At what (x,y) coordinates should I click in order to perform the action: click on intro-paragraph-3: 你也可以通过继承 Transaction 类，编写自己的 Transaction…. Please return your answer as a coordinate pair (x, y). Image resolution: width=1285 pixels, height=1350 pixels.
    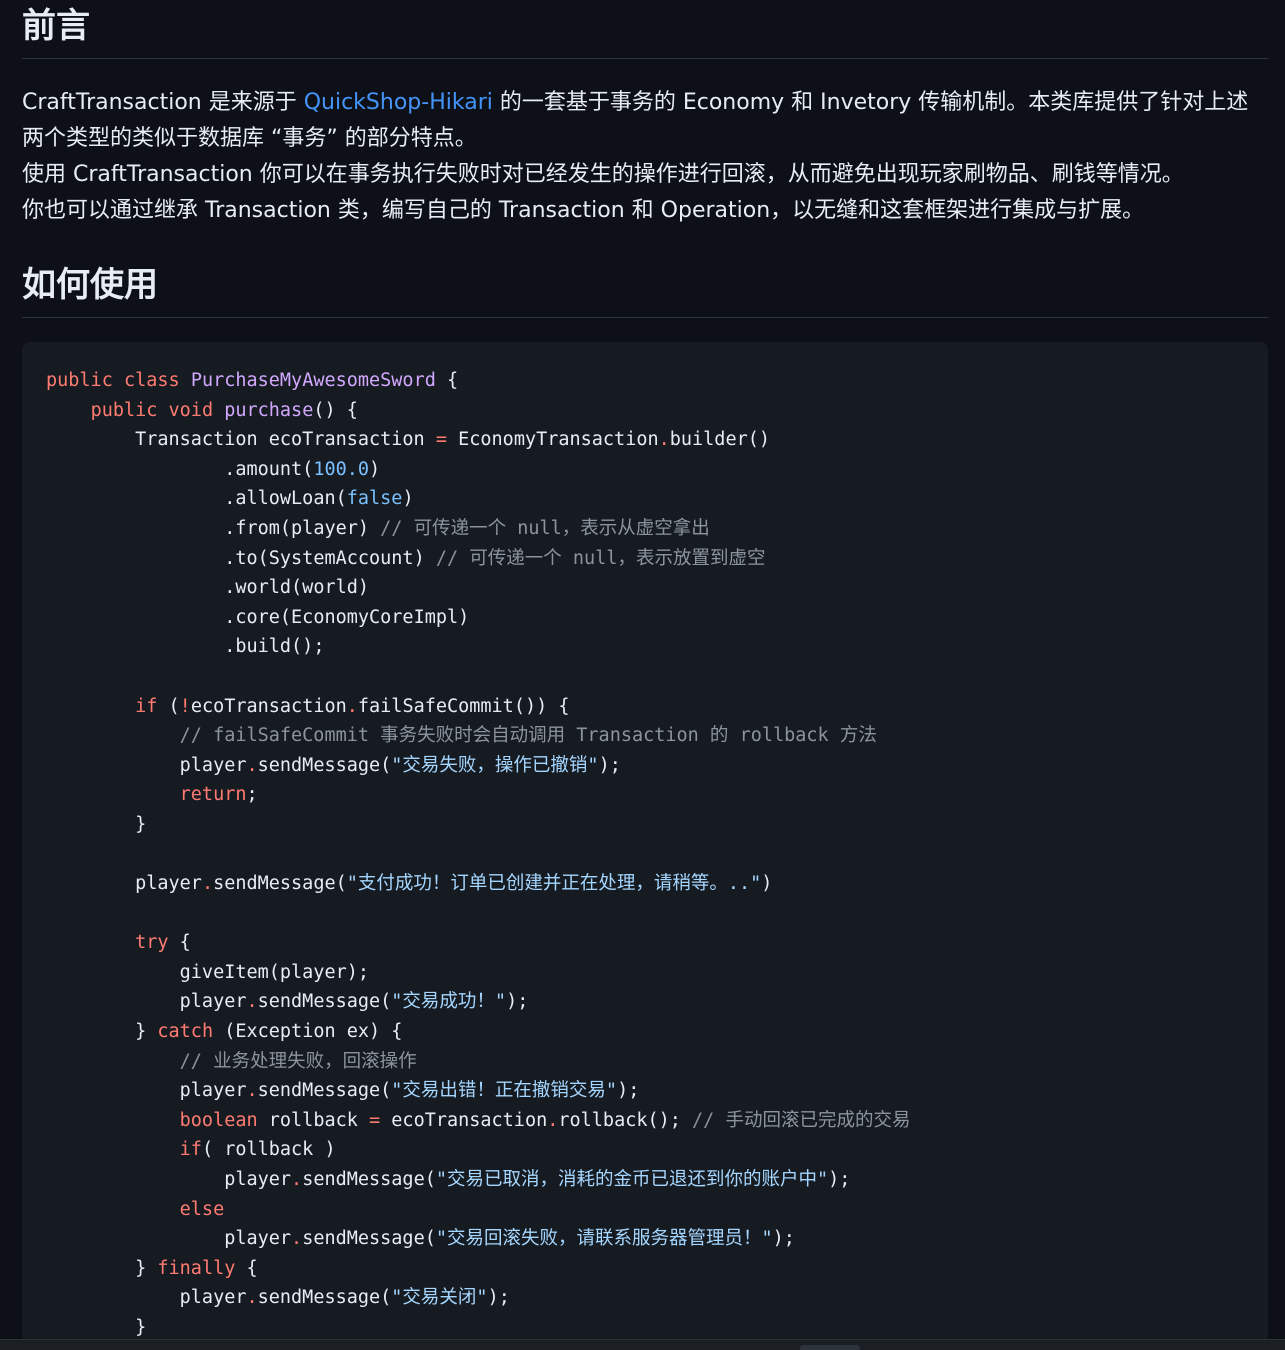
    Looking at the image, I should click on (583, 210).